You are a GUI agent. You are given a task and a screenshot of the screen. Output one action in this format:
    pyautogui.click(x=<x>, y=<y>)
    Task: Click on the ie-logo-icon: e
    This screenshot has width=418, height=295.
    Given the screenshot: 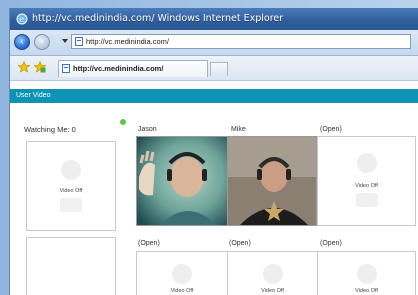 What is the action you would take?
    pyautogui.click(x=22, y=19)
    